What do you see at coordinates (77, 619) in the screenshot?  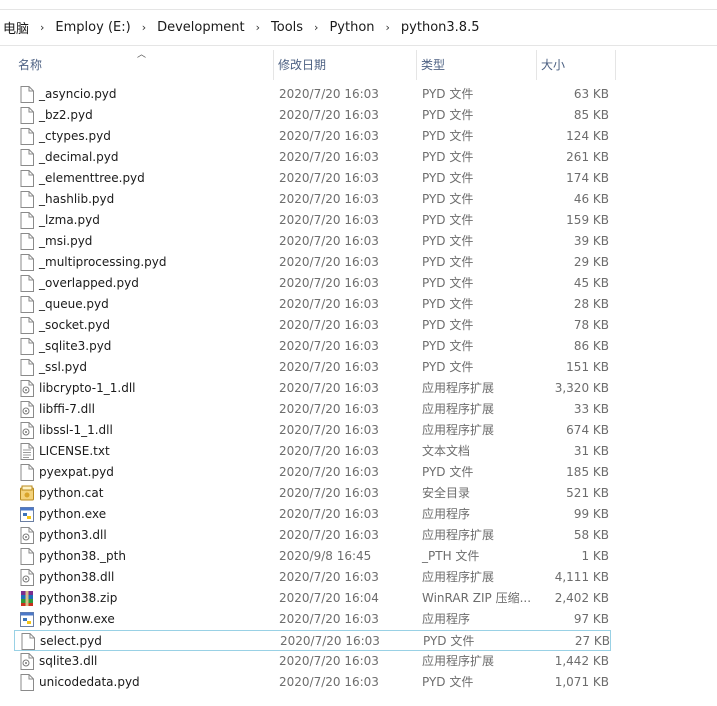 I see `file-name: pythonw.exe` at bounding box center [77, 619].